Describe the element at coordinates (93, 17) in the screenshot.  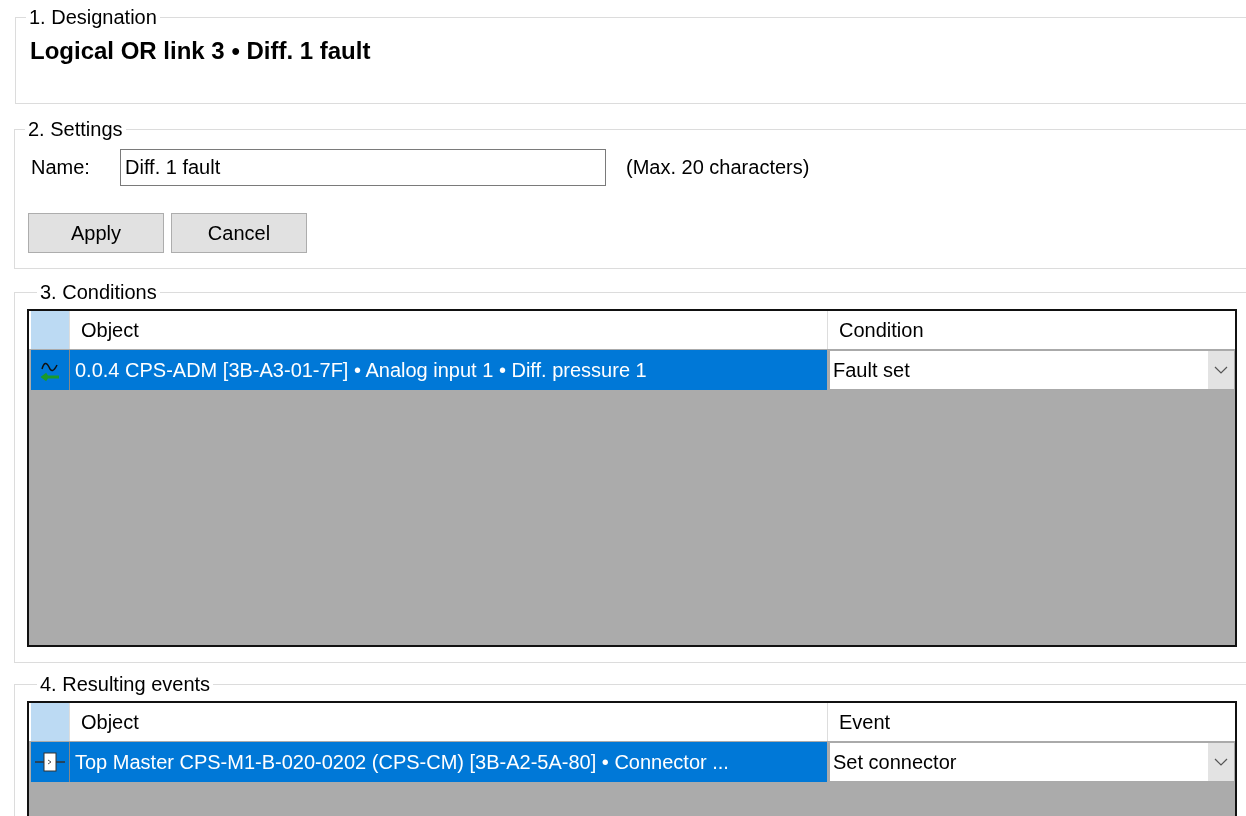
I see `group-title: 1. Designation` at that location.